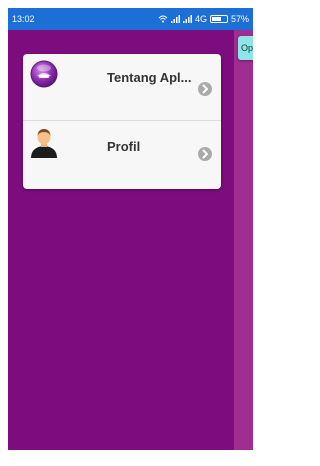 The width and height of the screenshot is (320, 466). I want to click on menu-item-profile: Profil, so click(122, 154).